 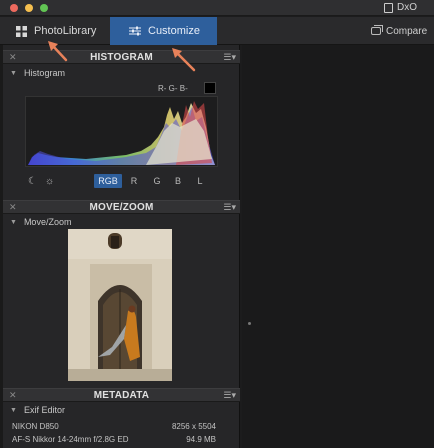 I want to click on annotation-arrow-photolibrary, so click(x=58, y=51).